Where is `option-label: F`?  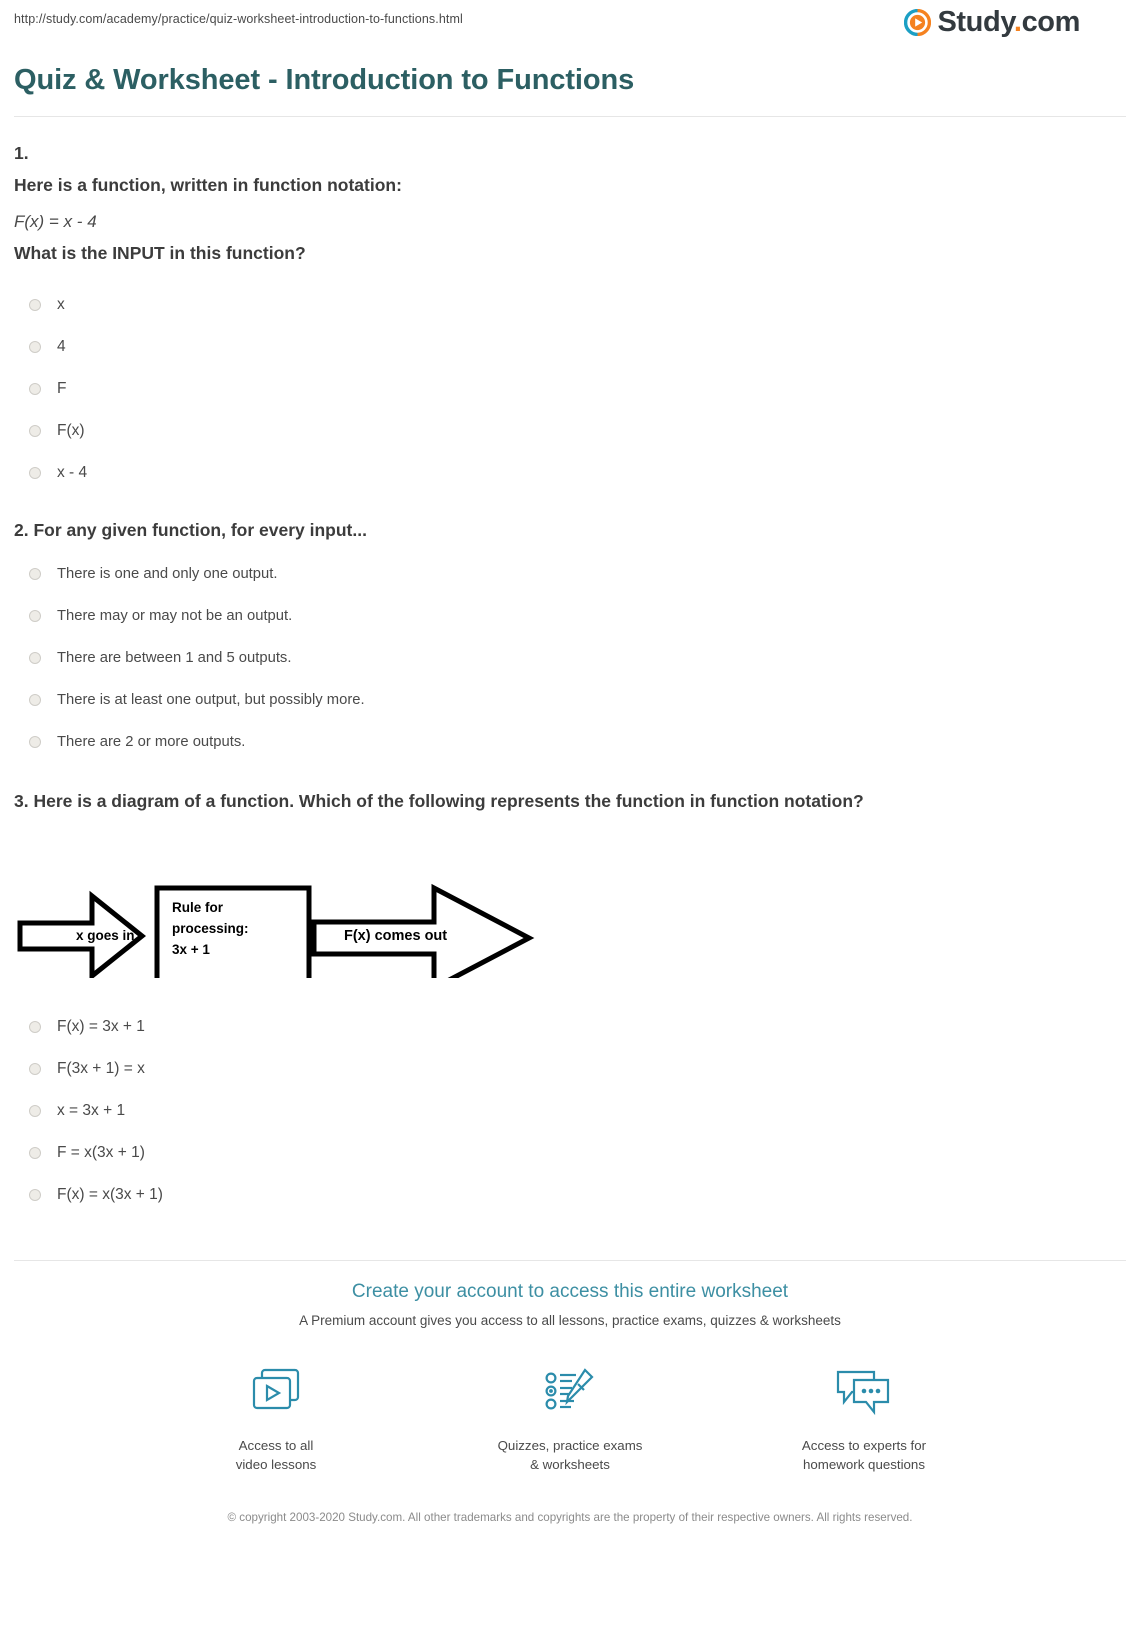
option-label: F is located at coordinates (62, 388).